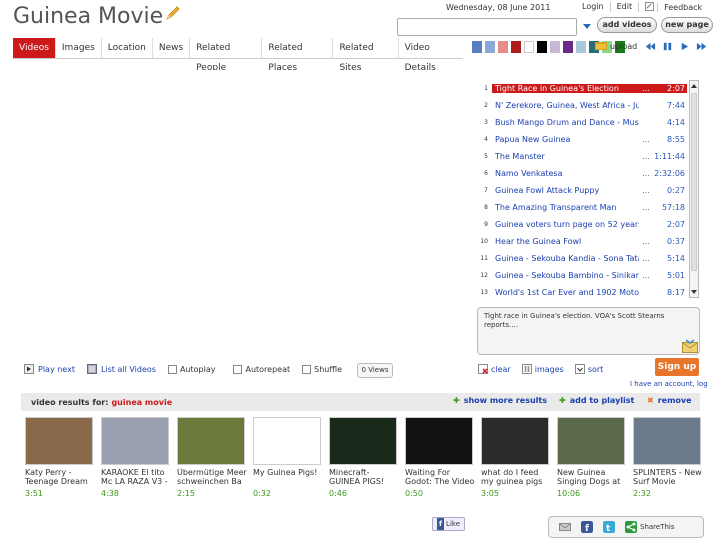 The image size is (727, 545). What do you see at coordinates (582, 156) in the screenshot?
I see `playlist-item: 5 The Manster... 1:11:44` at bounding box center [582, 156].